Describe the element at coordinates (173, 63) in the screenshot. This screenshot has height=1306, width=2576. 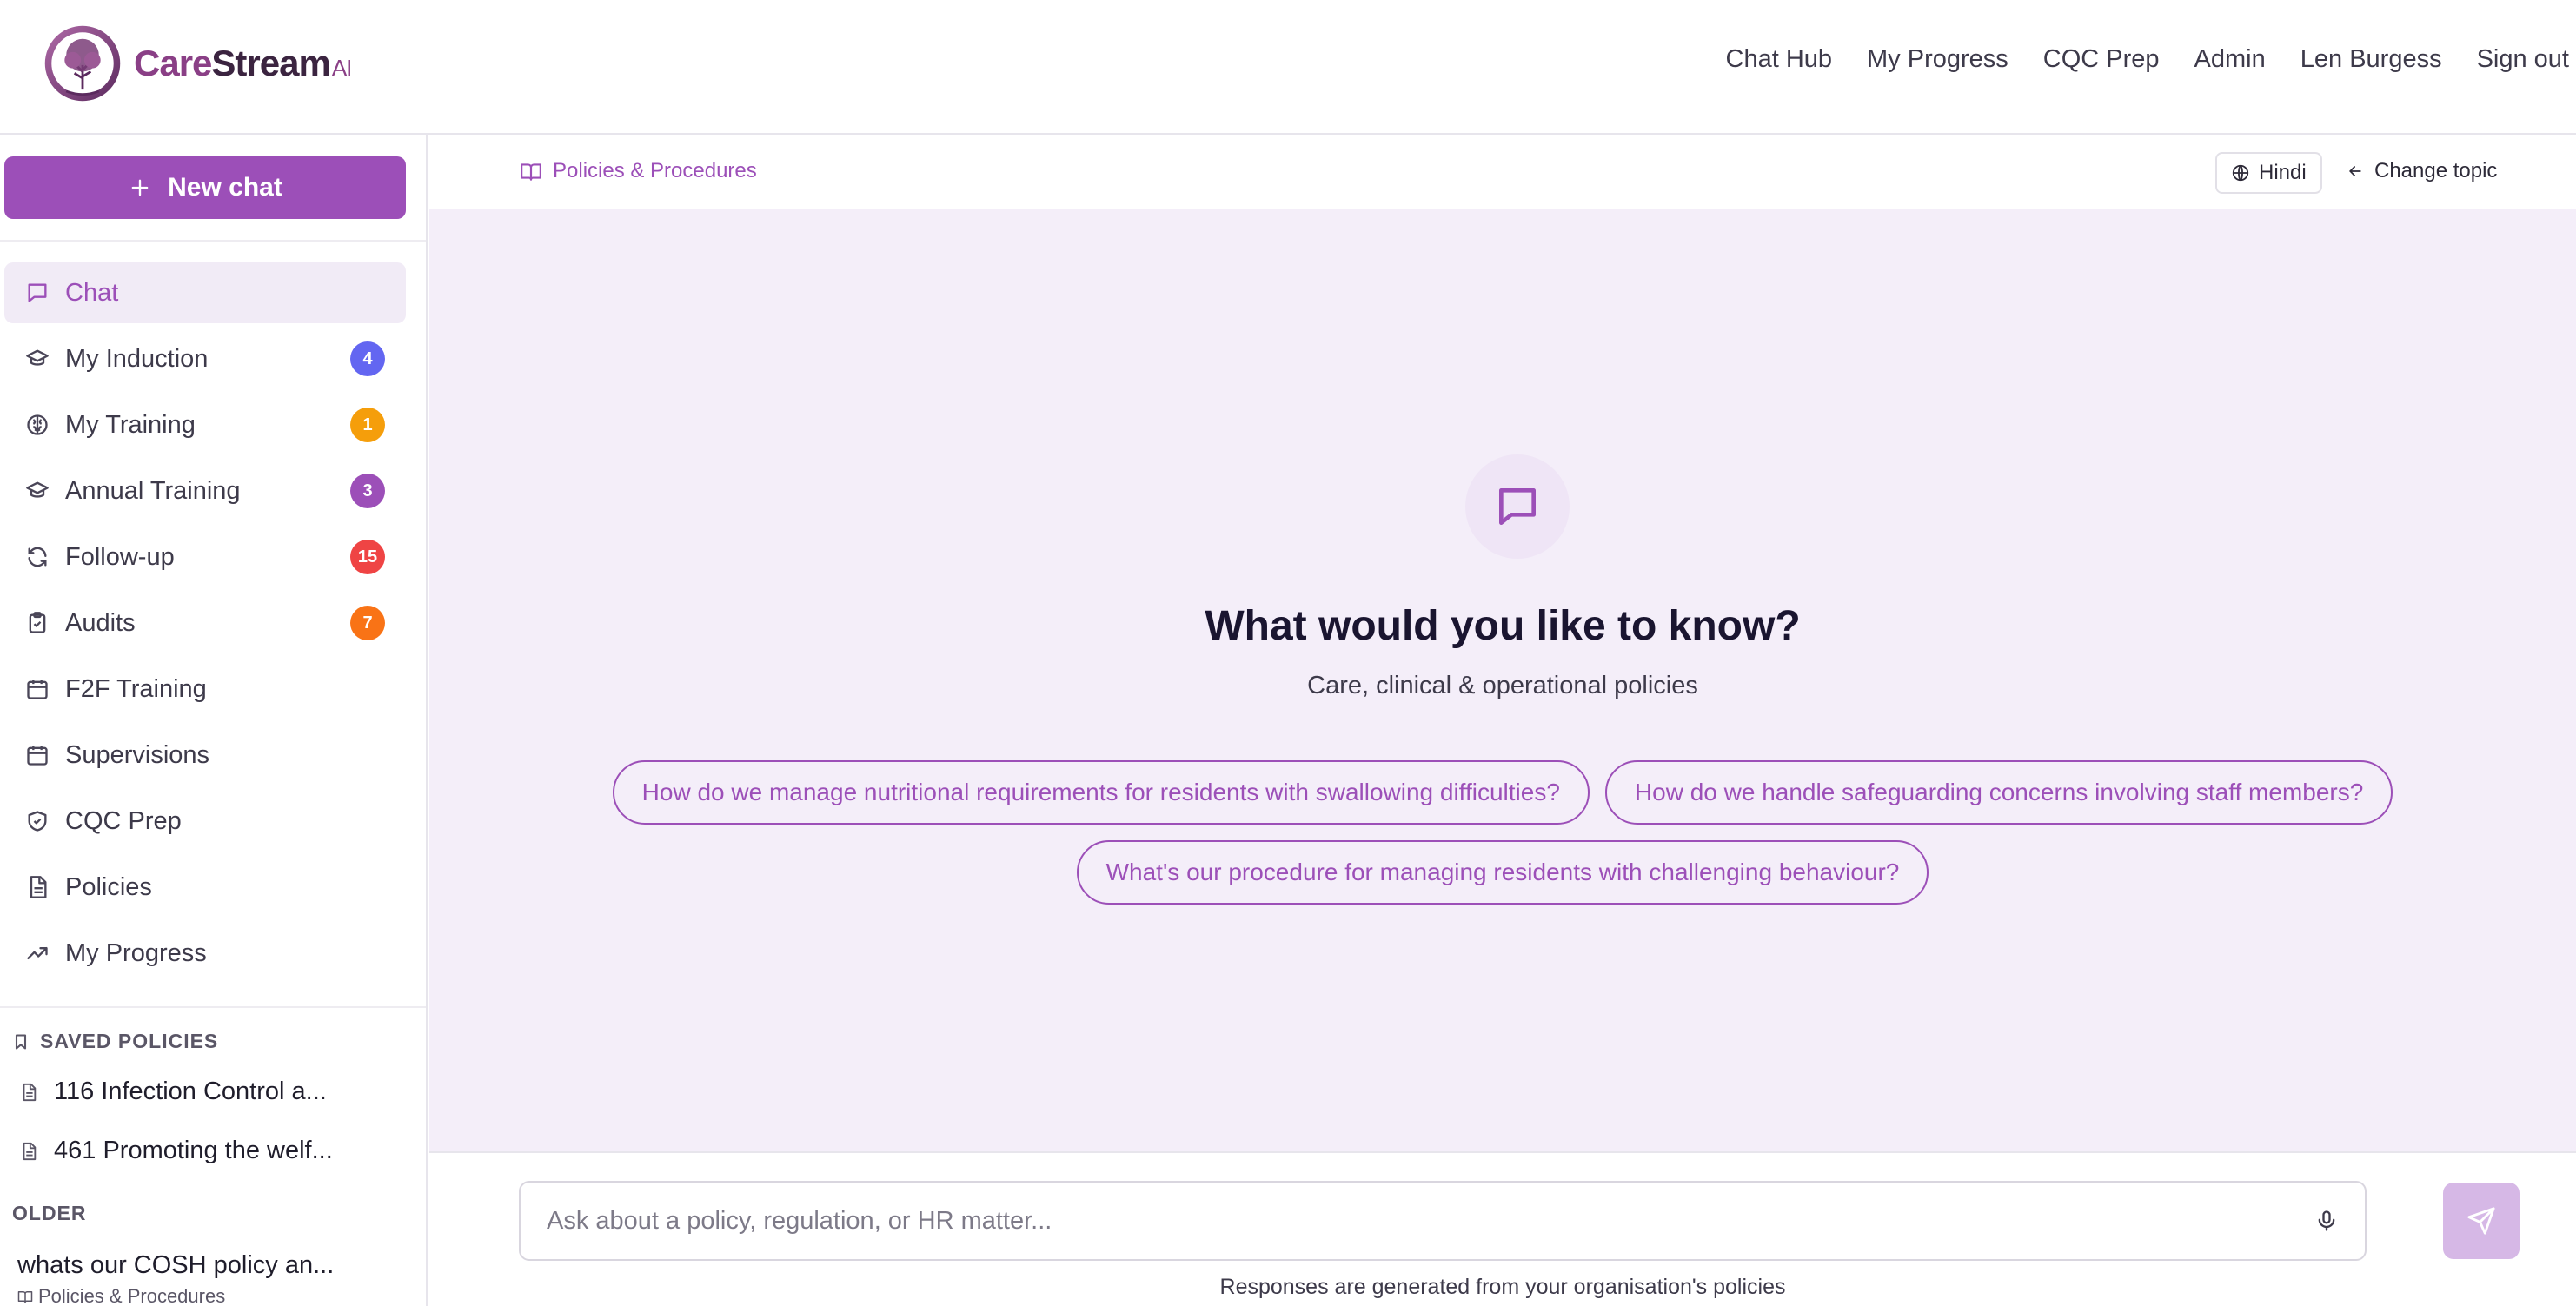
I see `brand-name-part1: Care` at that location.